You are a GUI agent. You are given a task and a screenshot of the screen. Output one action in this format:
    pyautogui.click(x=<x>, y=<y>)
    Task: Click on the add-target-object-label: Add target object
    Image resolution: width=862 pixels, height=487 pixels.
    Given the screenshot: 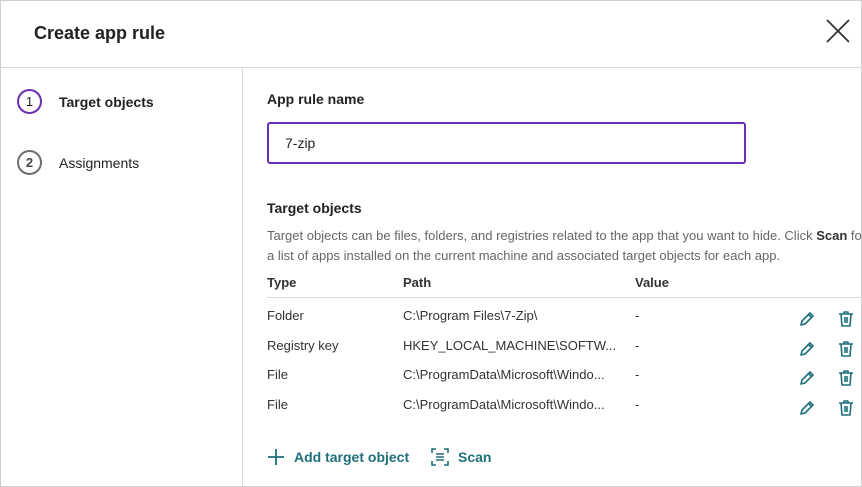 What is the action you would take?
    pyautogui.click(x=352, y=457)
    